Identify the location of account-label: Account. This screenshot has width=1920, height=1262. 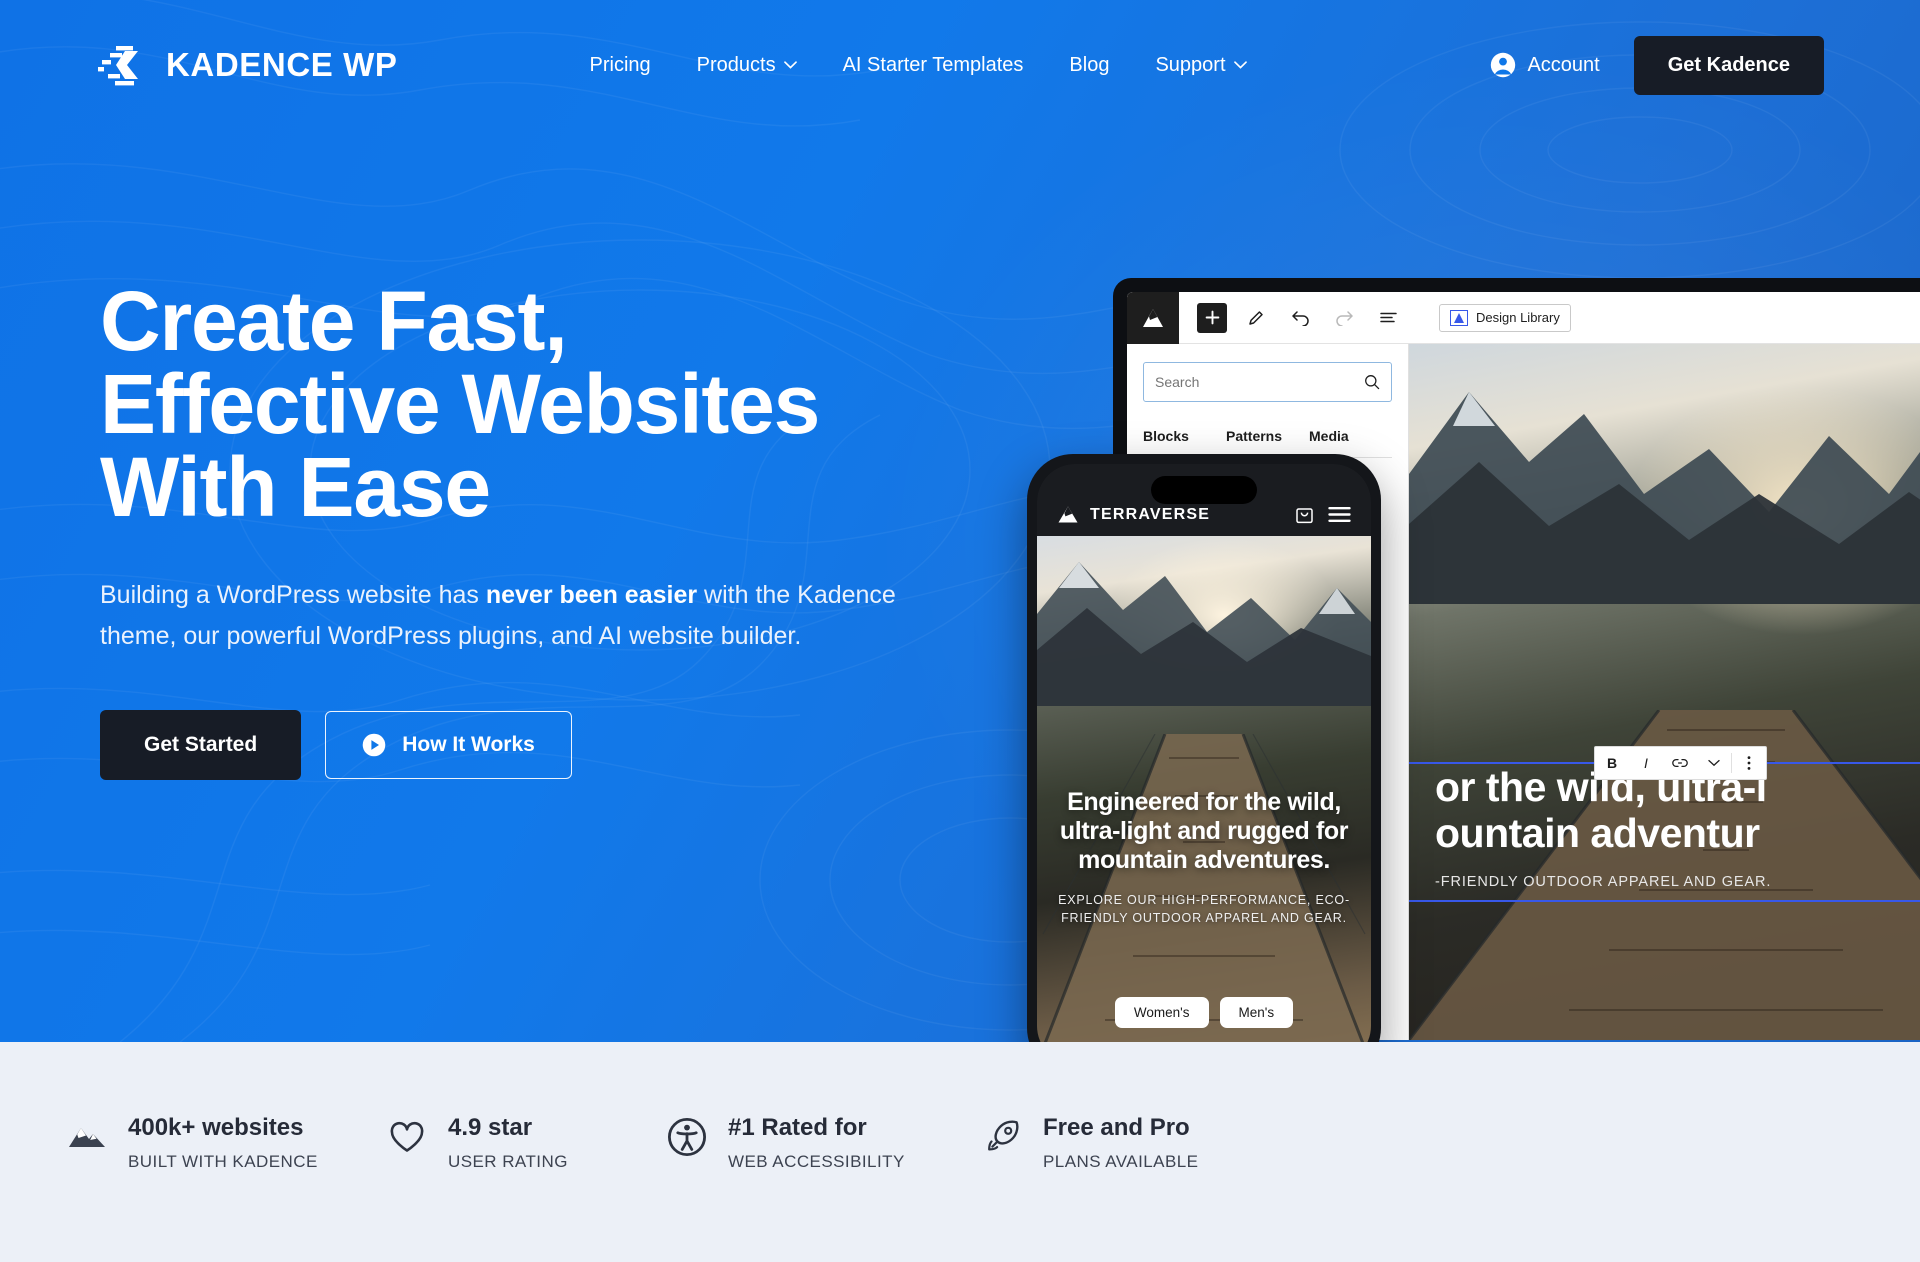
(1563, 64).